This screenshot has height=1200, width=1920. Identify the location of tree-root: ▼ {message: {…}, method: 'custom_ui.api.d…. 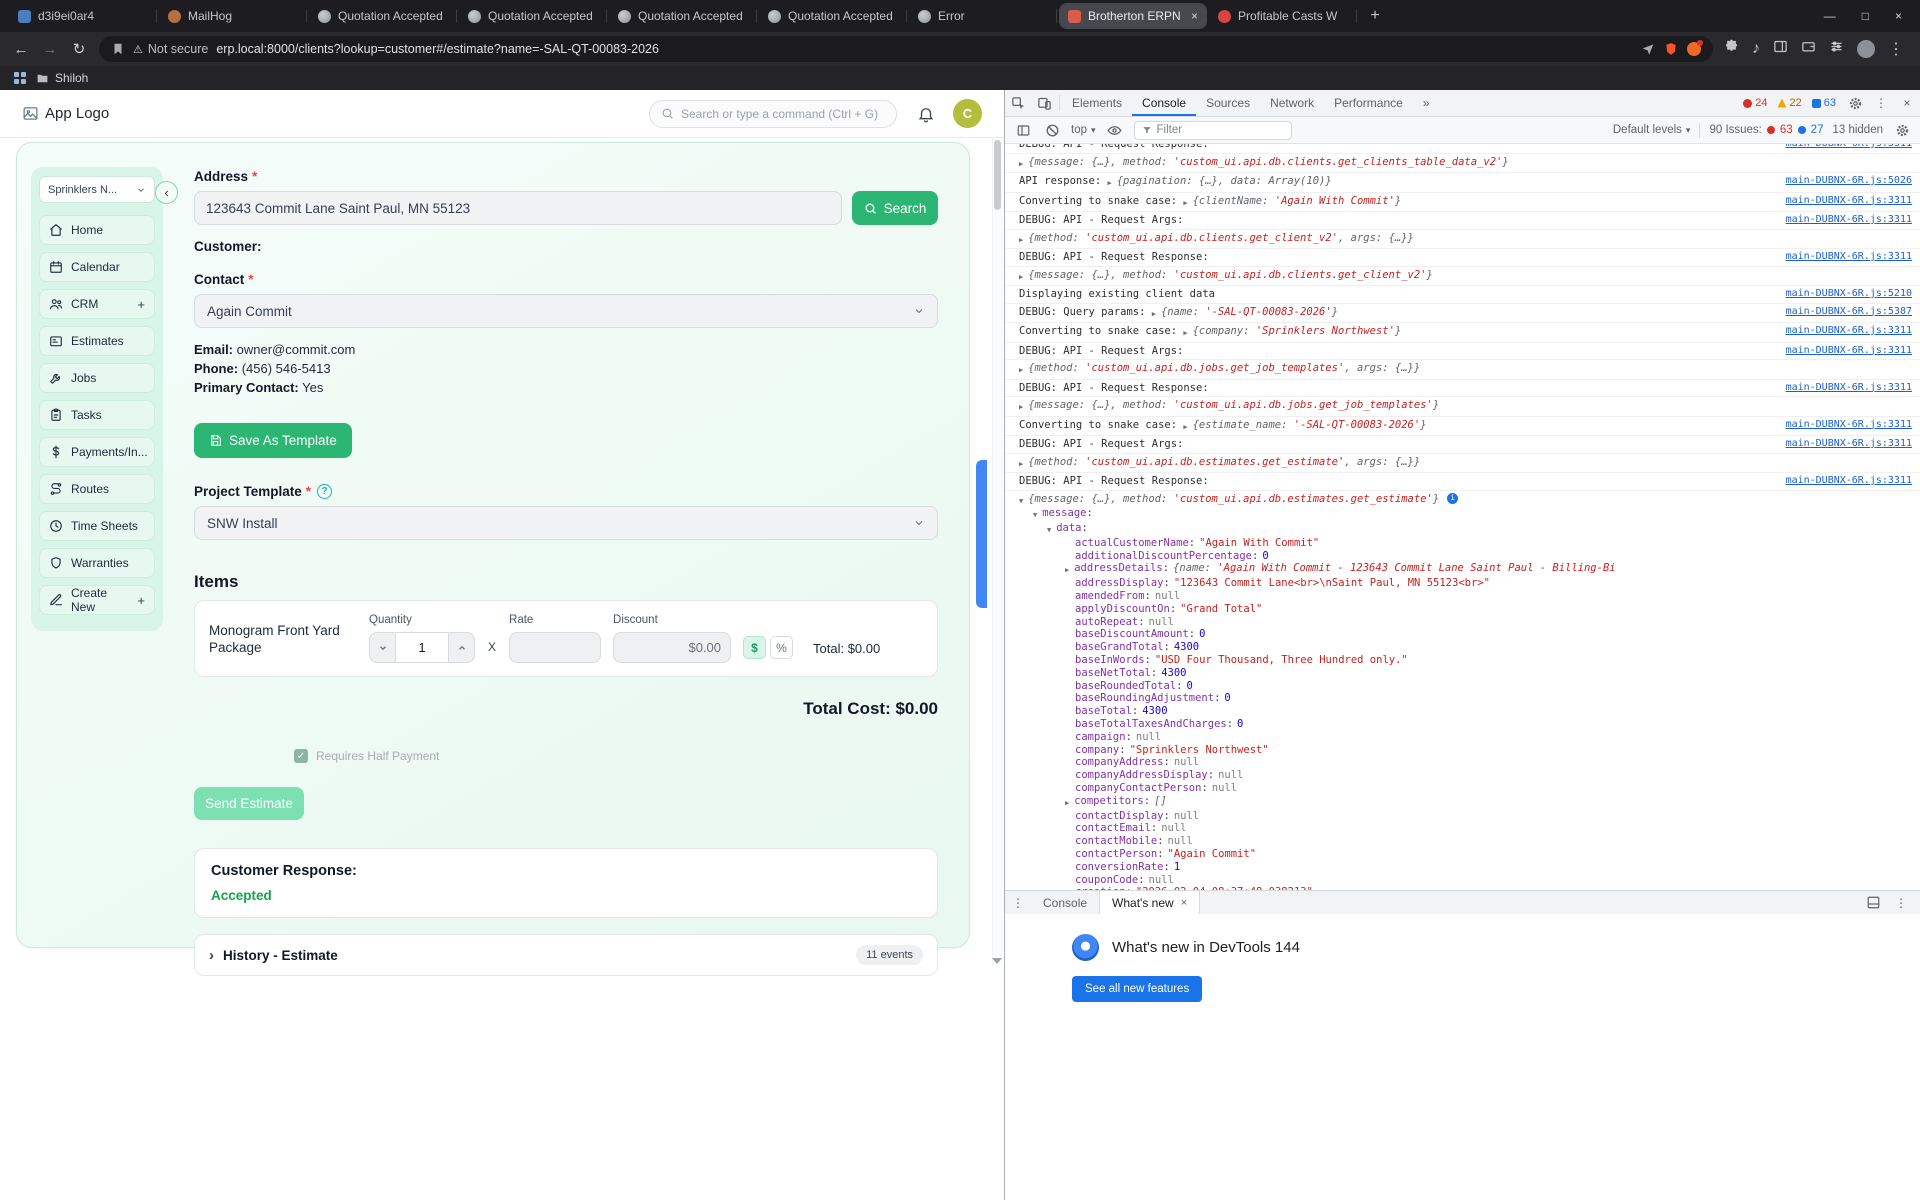
(1465, 500).